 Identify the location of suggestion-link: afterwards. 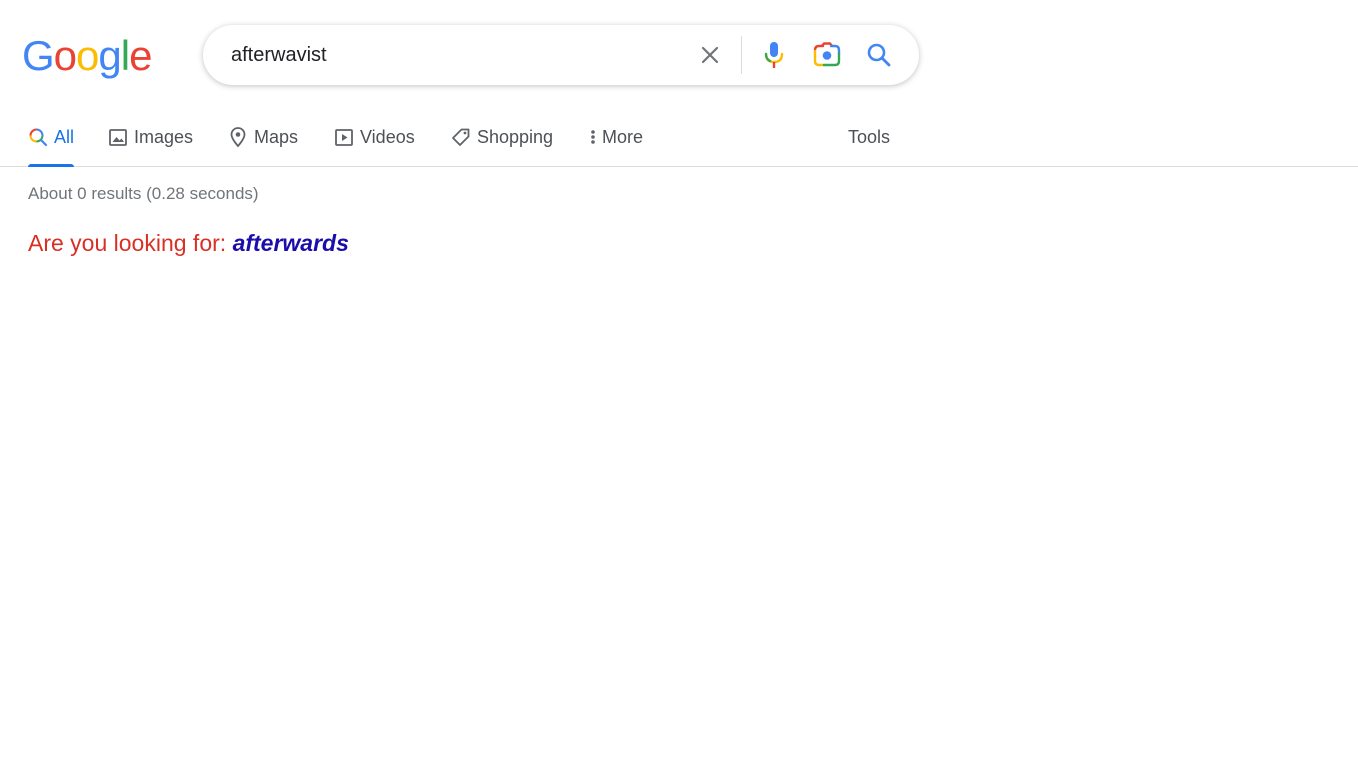
(291, 243).